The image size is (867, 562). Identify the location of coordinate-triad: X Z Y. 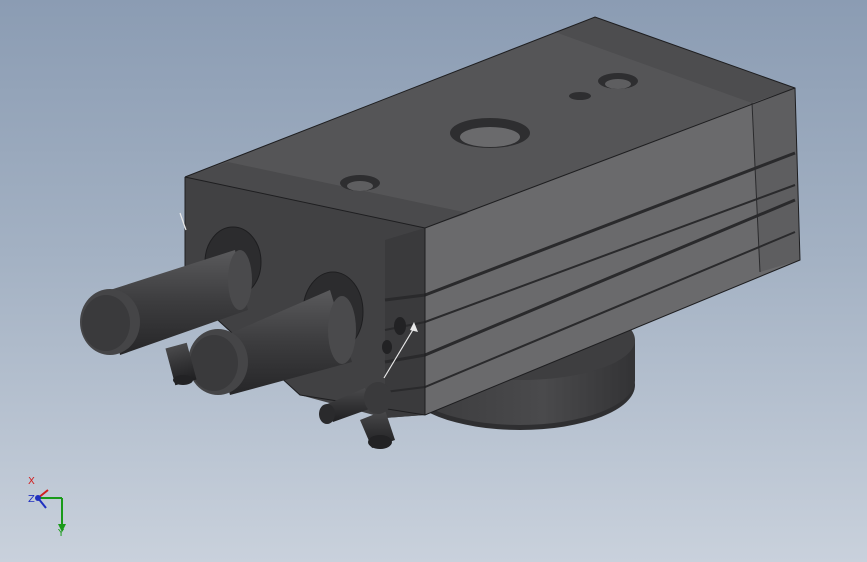
(47, 506).